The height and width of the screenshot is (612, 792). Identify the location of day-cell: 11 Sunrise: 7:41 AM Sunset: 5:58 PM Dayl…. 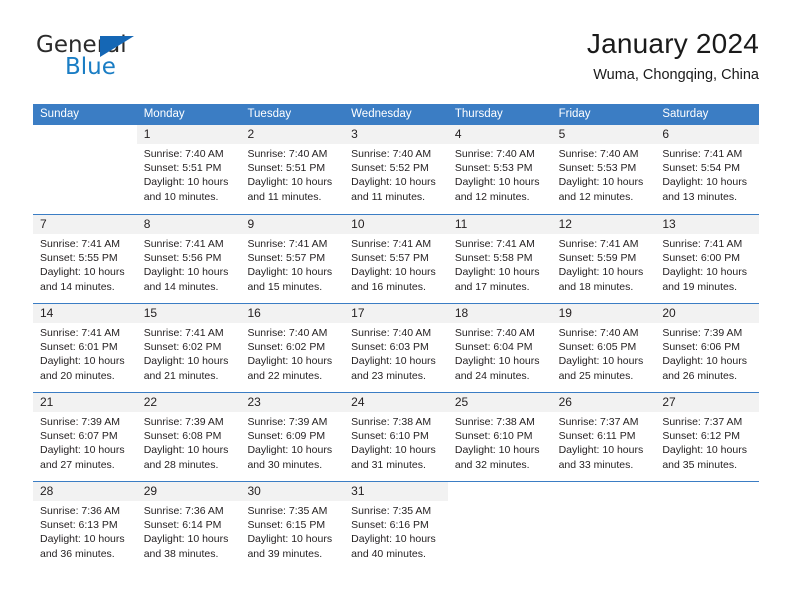
(499, 259).